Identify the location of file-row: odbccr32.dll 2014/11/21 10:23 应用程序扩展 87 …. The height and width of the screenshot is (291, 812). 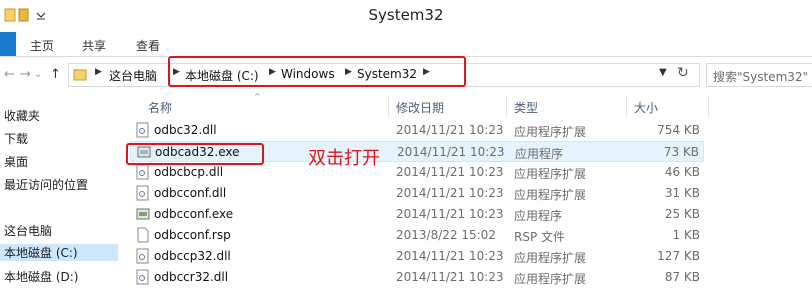
(417, 277).